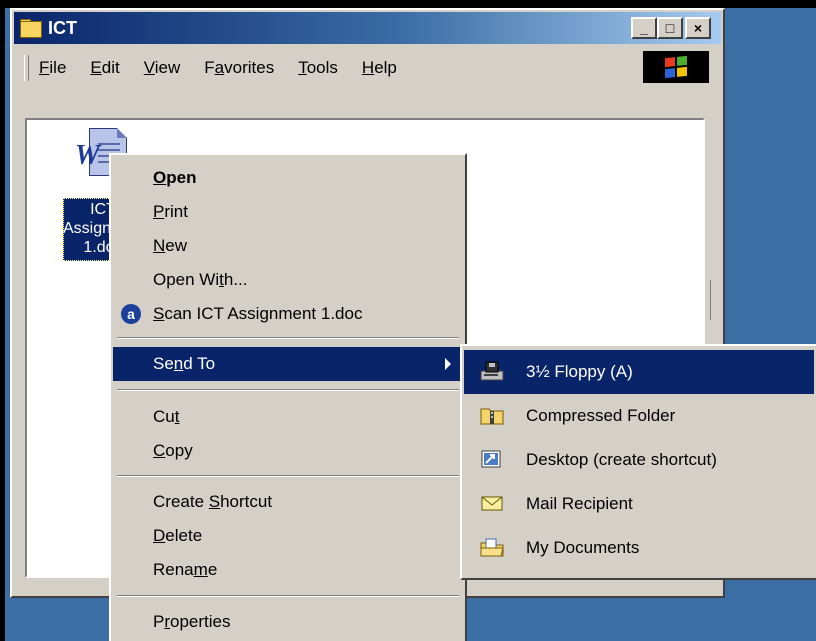 This screenshot has width=816, height=641. I want to click on menu-item-cut: Cut, so click(288, 417).